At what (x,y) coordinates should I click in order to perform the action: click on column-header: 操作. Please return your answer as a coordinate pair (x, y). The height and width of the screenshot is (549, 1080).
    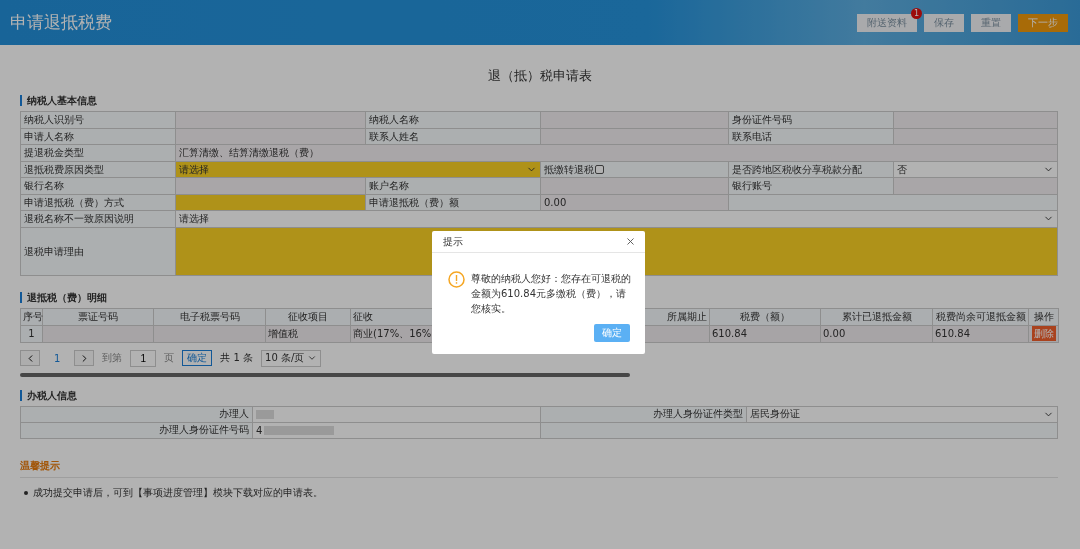
    Looking at the image, I should click on (1043, 316).